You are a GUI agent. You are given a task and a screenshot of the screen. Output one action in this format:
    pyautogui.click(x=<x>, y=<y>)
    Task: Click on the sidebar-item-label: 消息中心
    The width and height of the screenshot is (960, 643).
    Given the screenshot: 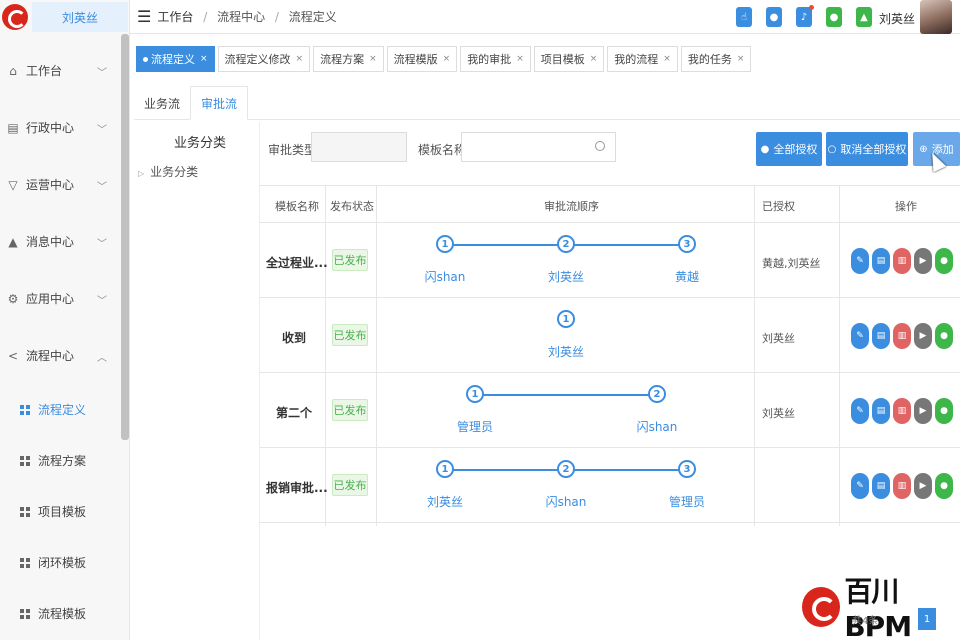 What is the action you would take?
    pyautogui.click(x=50, y=242)
    